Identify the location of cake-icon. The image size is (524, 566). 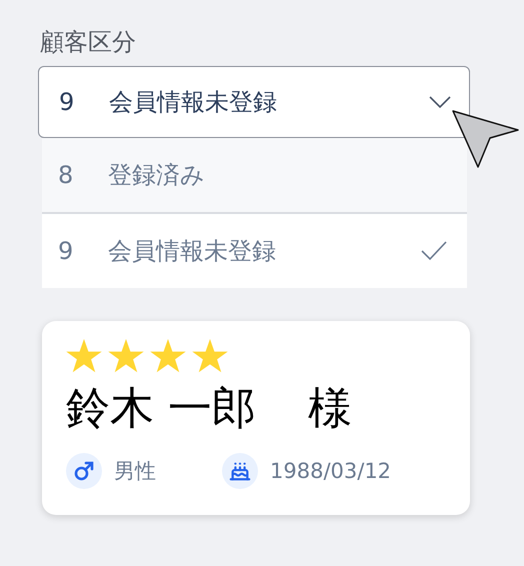
(240, 471).